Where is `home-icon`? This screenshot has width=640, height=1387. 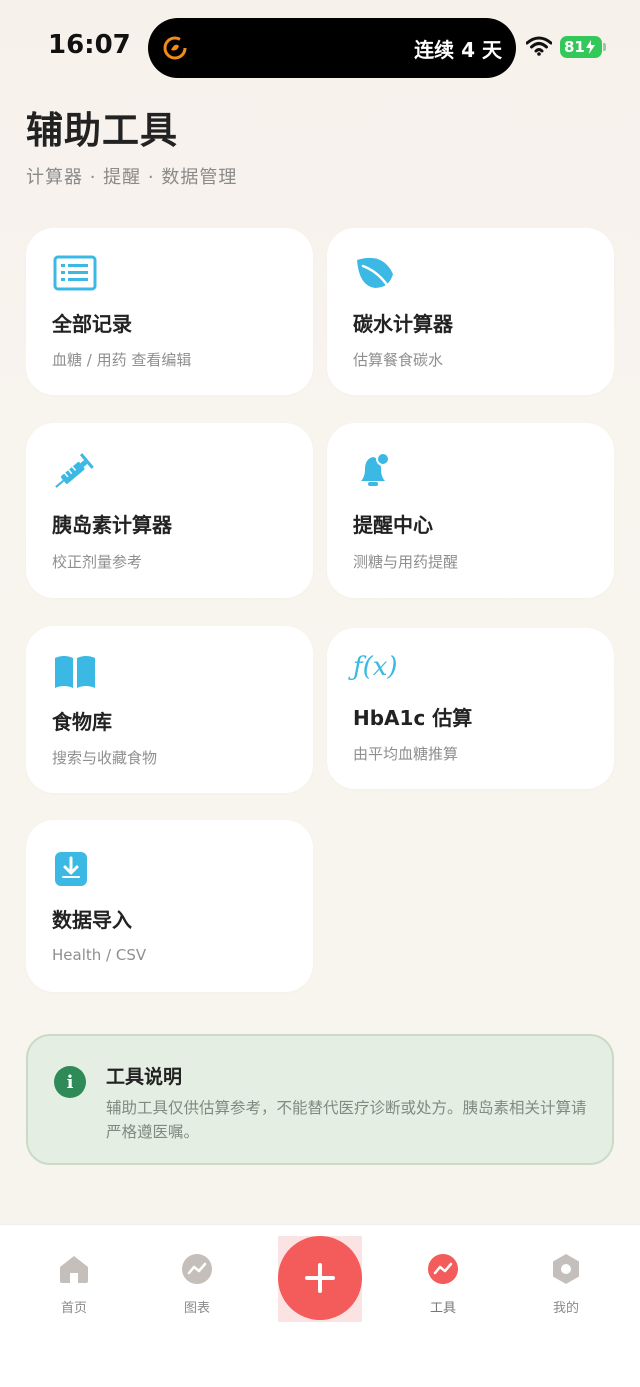 home-icon is located at coordinates (74, 1269).